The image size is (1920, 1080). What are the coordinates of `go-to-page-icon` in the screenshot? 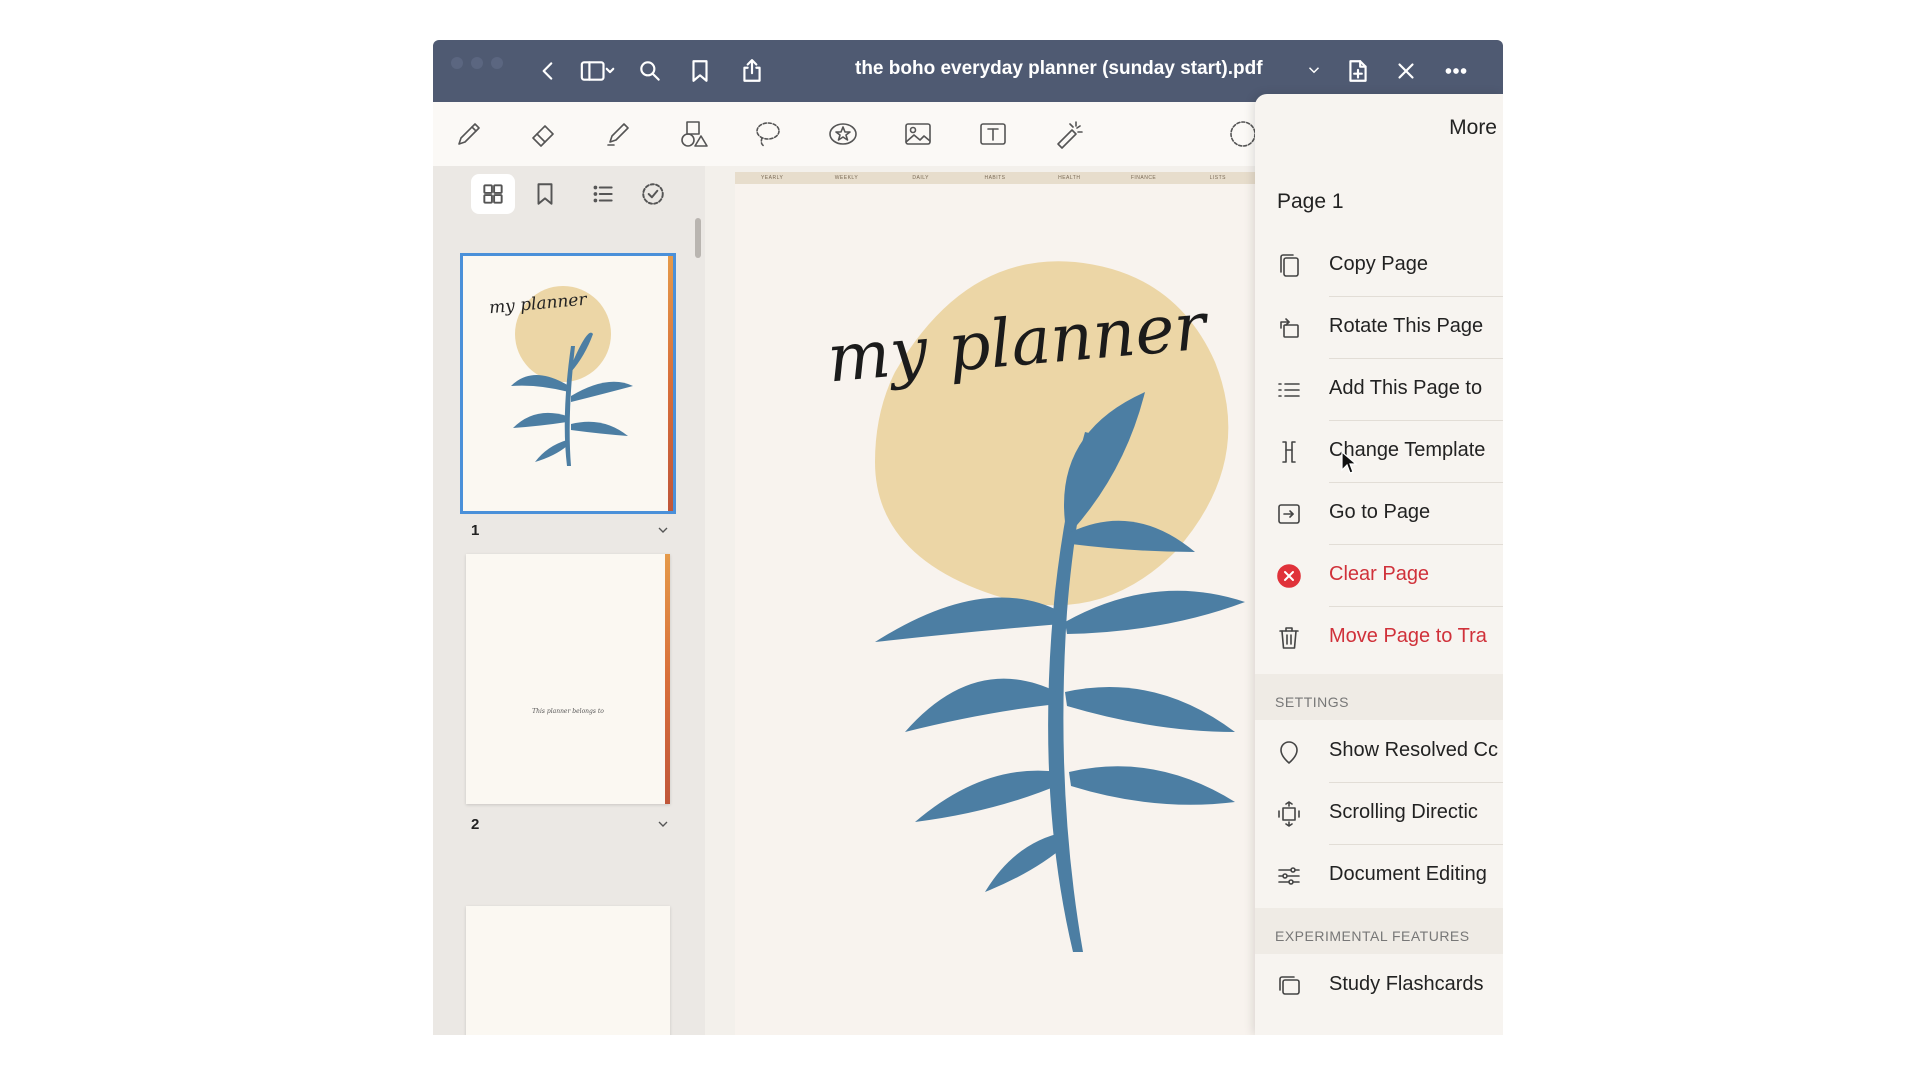 It's located at (1289, 514).